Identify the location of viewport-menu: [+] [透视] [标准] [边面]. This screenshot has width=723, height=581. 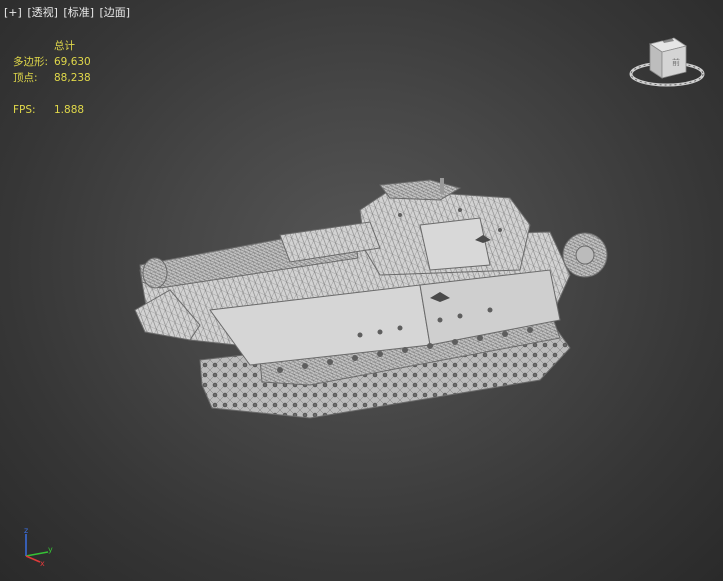
(68, 13).